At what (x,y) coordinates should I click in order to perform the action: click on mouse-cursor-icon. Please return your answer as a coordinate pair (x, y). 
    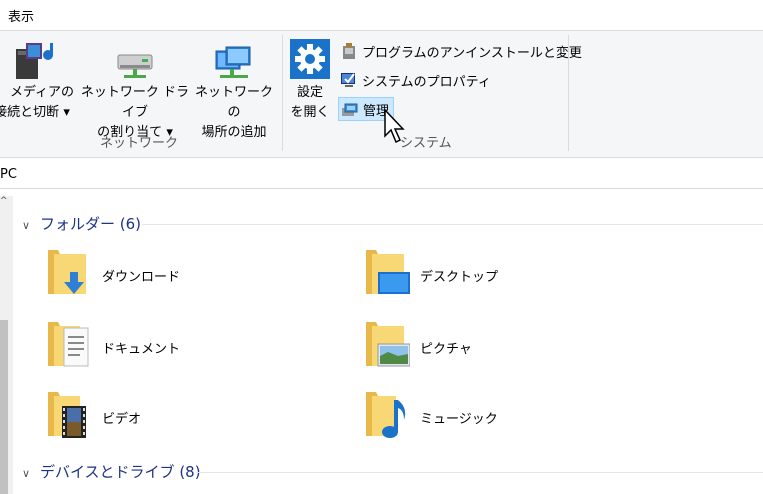
    Looking at the image, I should click on (394, 126).